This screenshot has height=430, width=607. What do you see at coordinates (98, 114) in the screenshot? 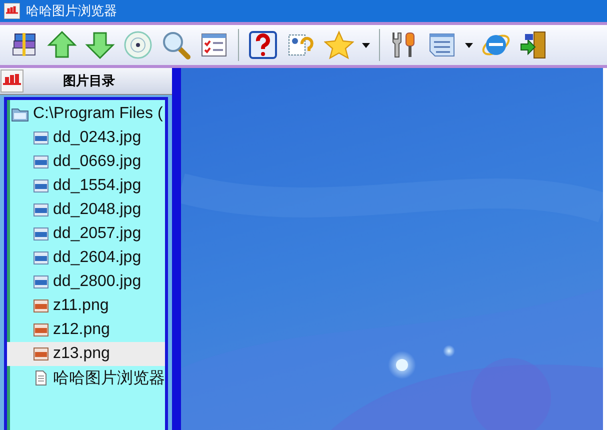
I see `tree-item: C:\Program Files (` at bounding box center [98, 114].